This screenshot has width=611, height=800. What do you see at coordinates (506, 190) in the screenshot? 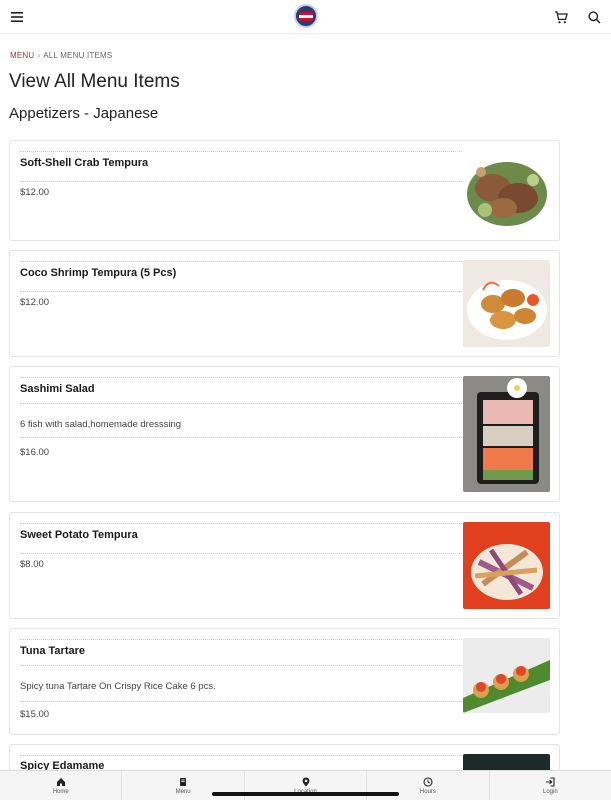
I see `soft-shell-crab-photo` at bounding box center [506, 190].